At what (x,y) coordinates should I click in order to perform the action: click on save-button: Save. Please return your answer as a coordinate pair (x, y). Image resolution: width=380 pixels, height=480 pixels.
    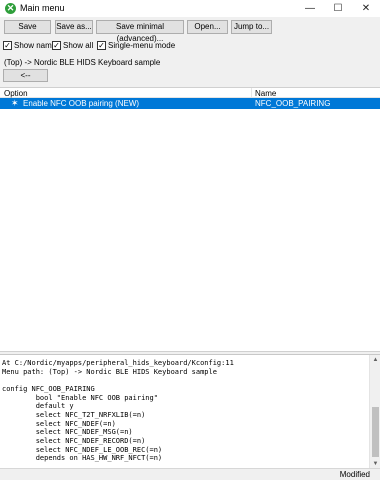
    Looking at the image, I should click on (27, 27).